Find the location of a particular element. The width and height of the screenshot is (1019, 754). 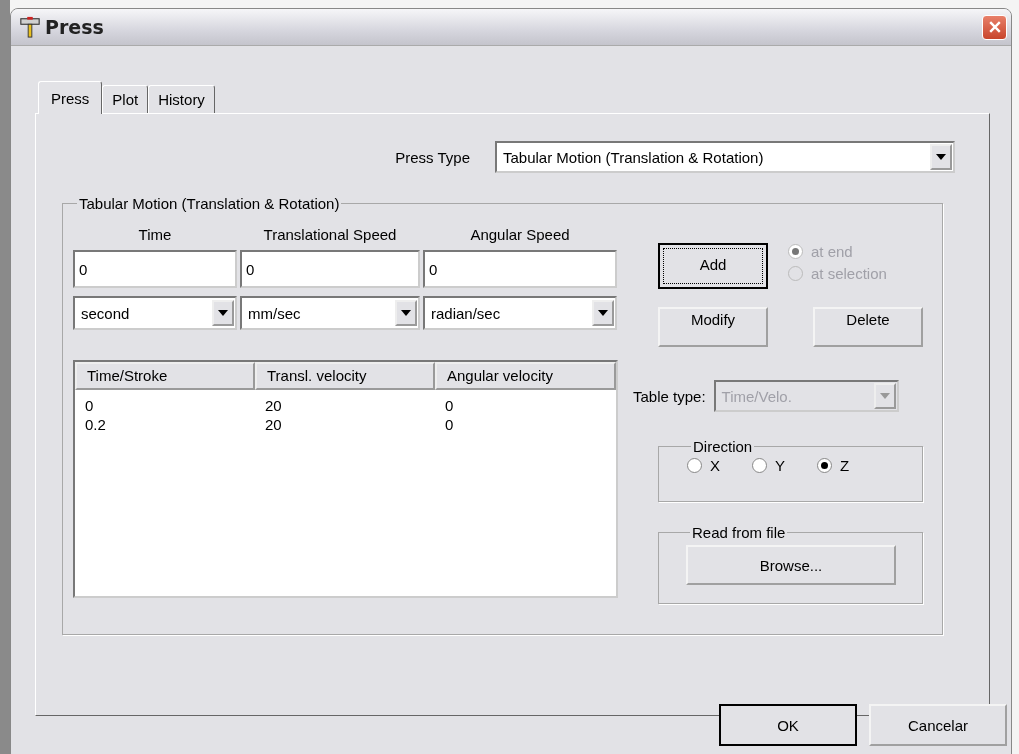

close-button is located at coordinates (994, 27).